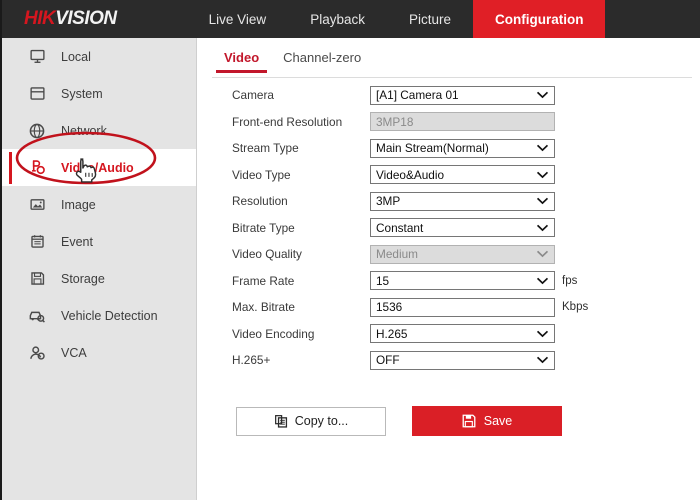 The height and width of the screenshot is (500, 700). I want to click on form-row-frame-rate: Frame Rate 15 fps, so click(449, 281).